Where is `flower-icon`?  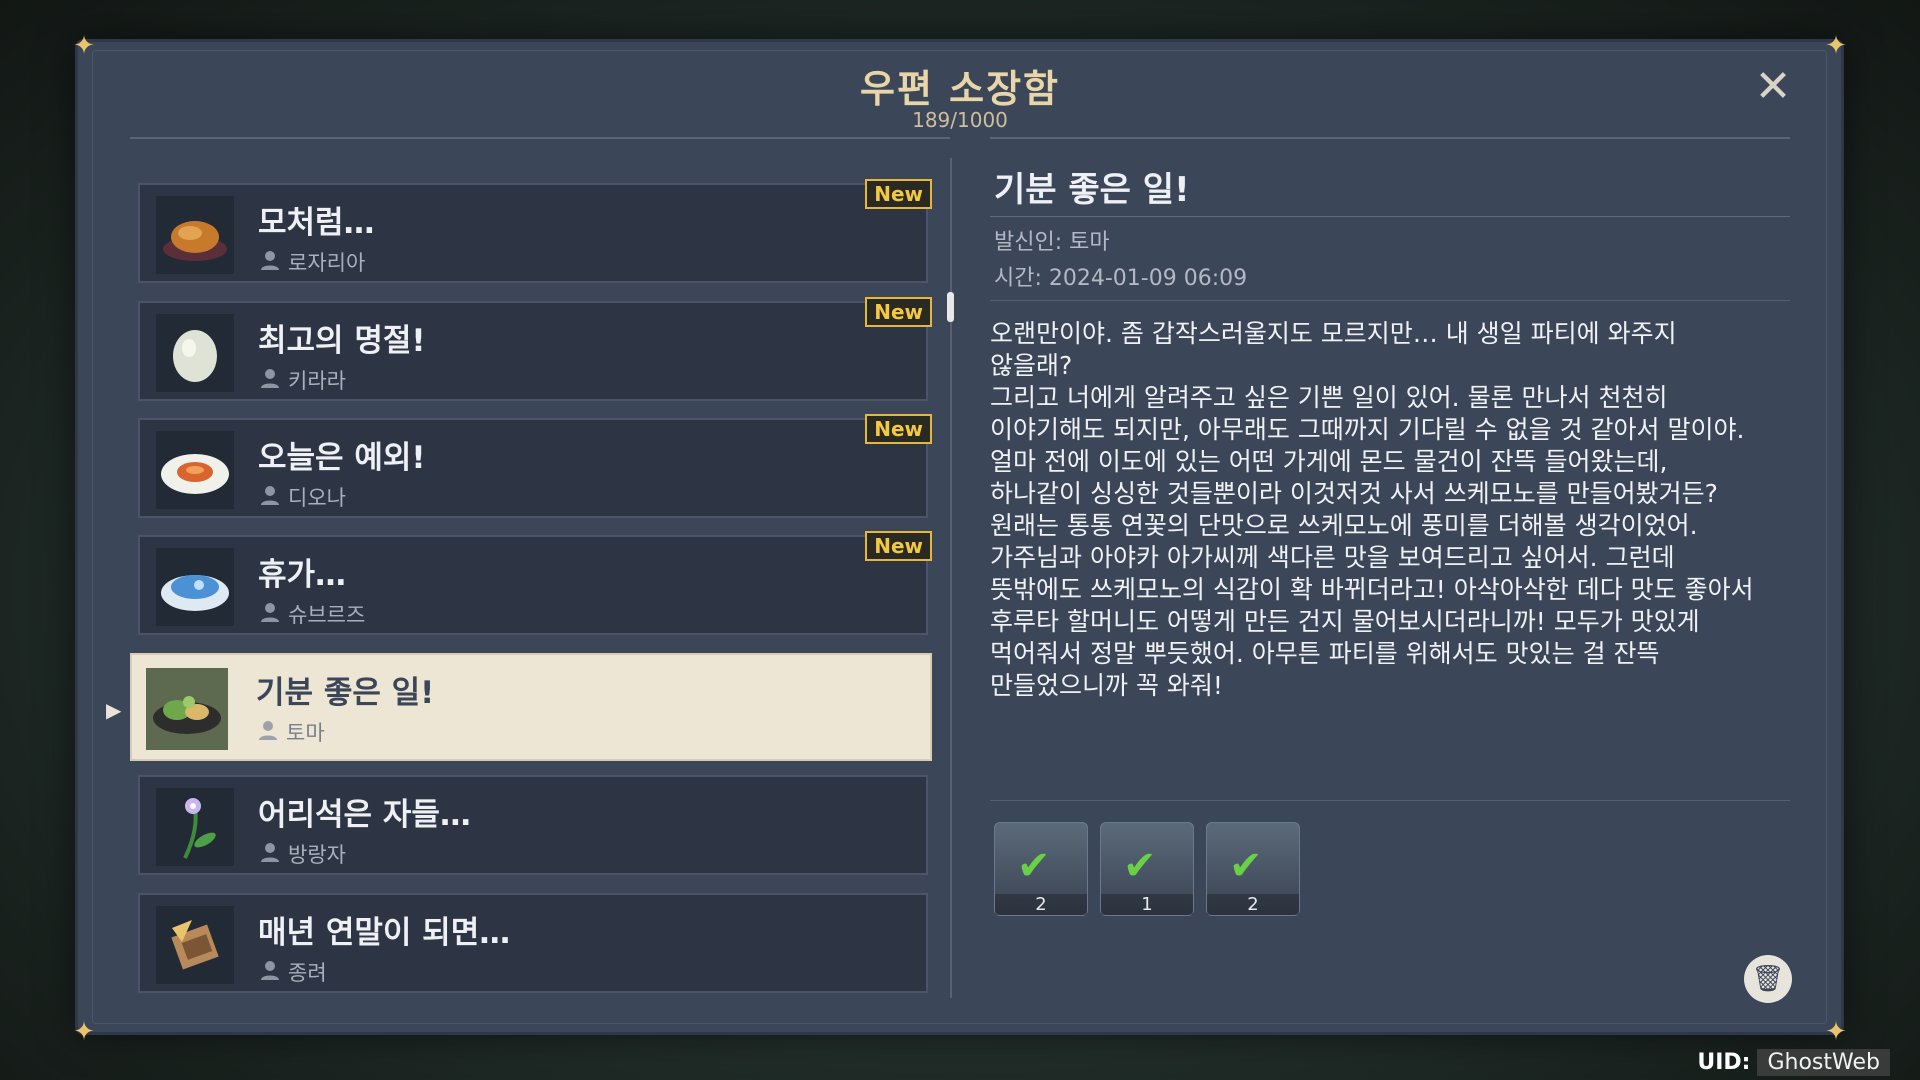
flower-icon is located at coordinates (195, 827).